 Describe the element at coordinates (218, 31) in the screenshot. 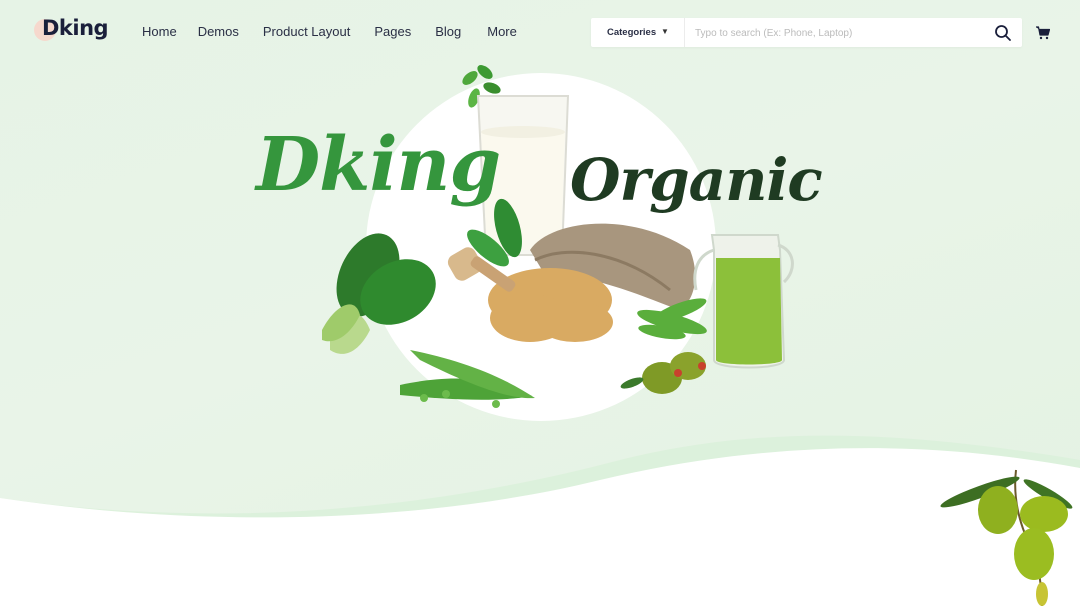

I see `nav-demos: Demos` at that location.